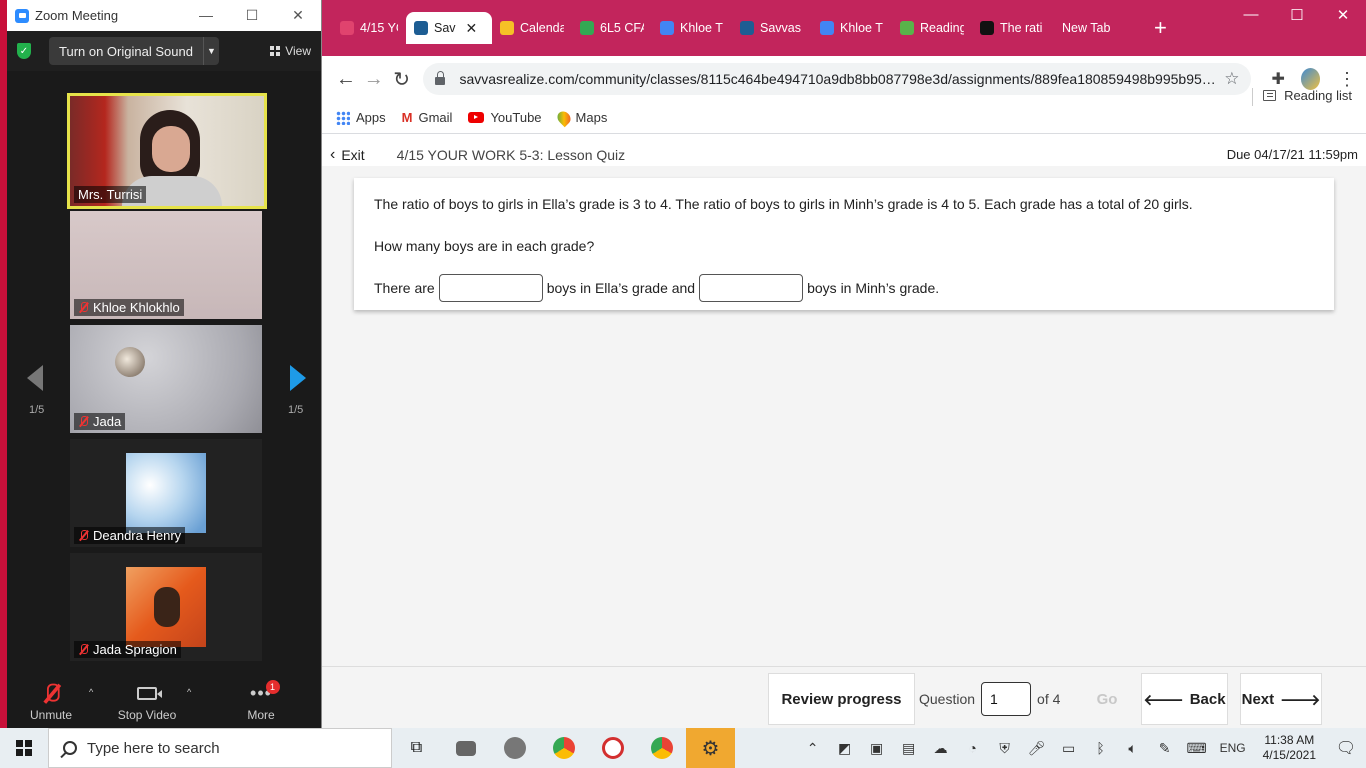 The image size is (1366, 768). What do you see at coordinates (877, 748) in the screenshot?
I see `zoom-tray-icon: ▣` at bounding box center [877, 748].